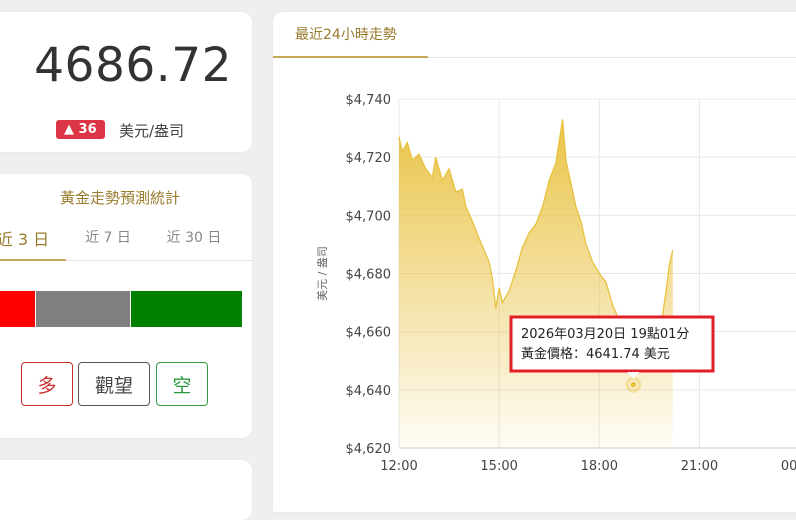 The height and width of the screenshot is (520, 796). I want to click on tooltip-date: 2026年03月20日 19點01分, so click(605, 334).